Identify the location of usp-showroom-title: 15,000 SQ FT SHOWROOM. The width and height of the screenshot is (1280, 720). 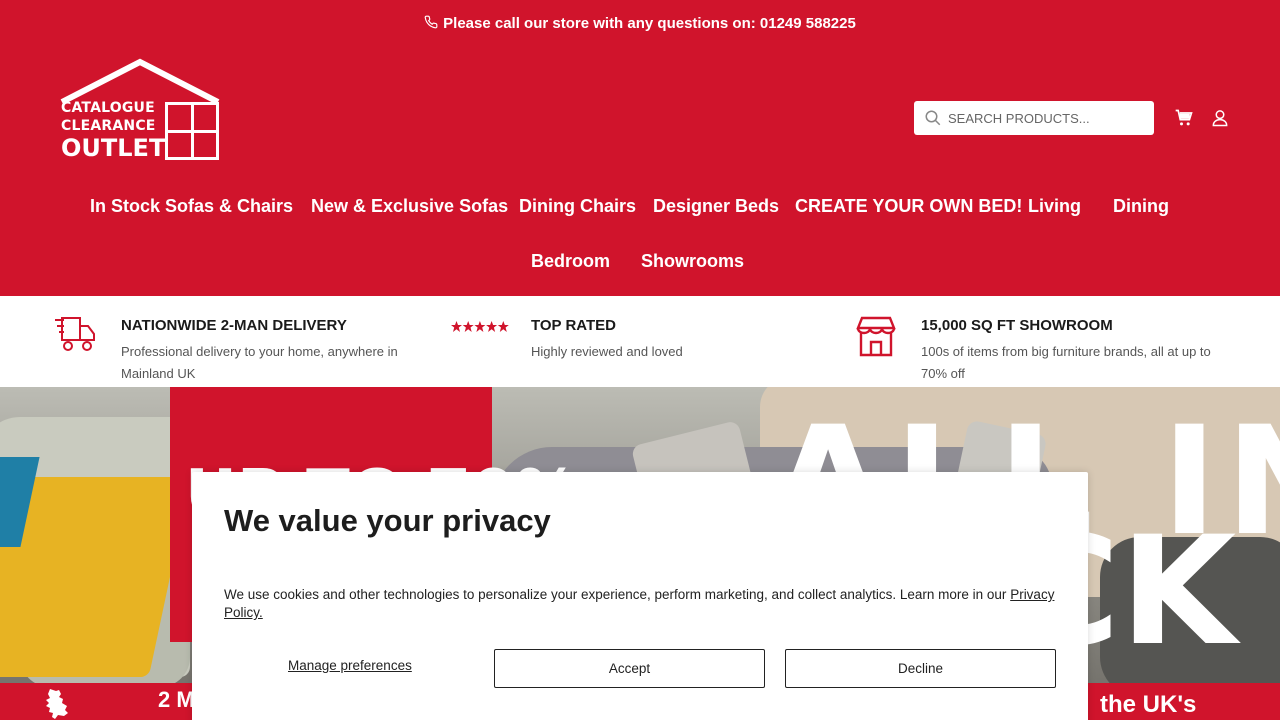
(1017, 325).